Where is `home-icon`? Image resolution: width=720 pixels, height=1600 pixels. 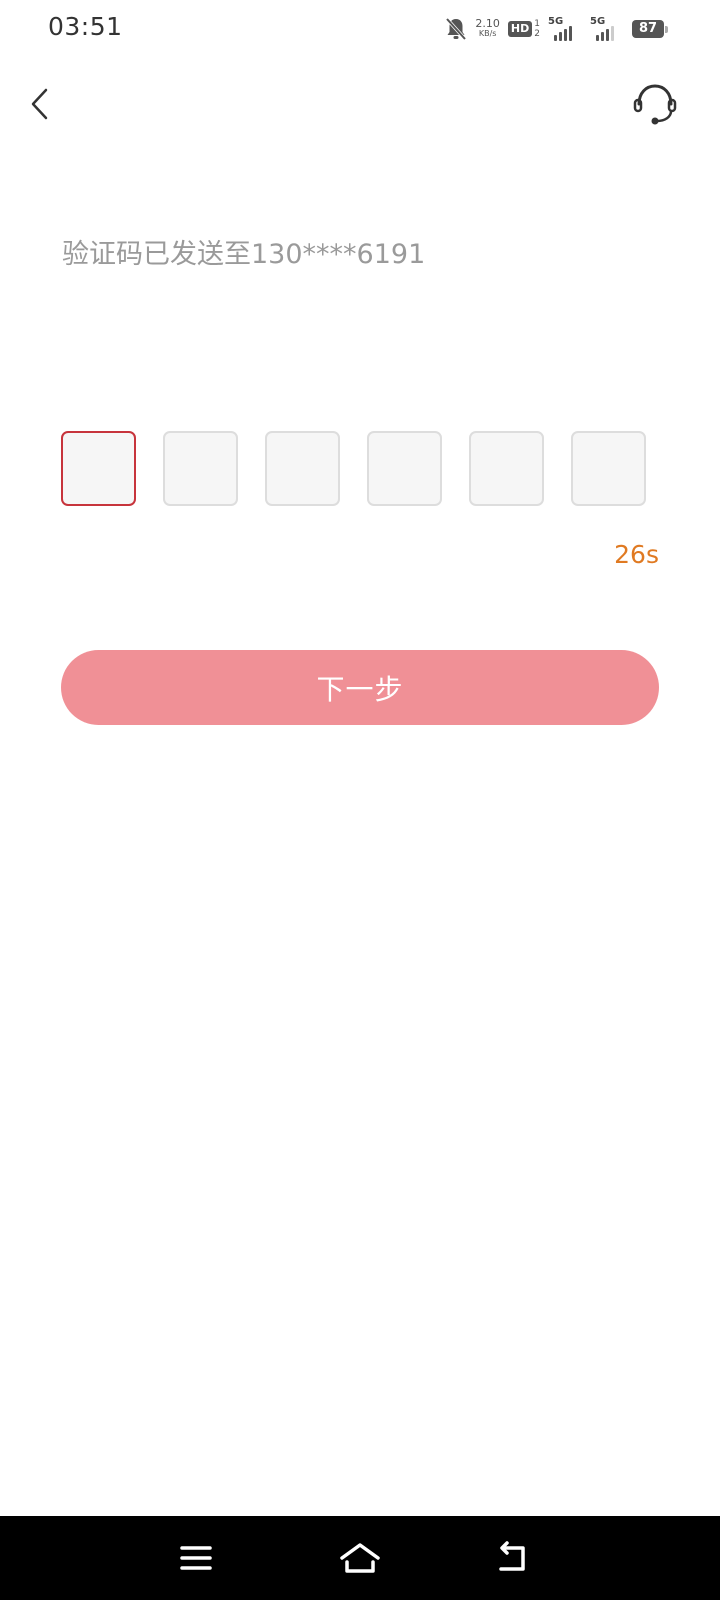 home-icon is located at coordinates (360, 1558).